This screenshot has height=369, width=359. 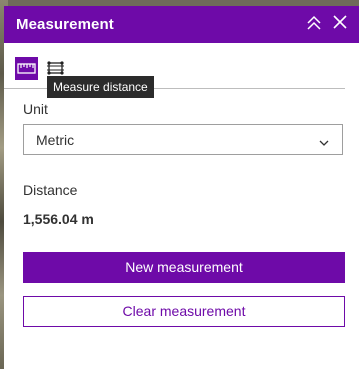 What do you see at coordinates (35, 109) in the screenshot?
I see `unit-label: Unit` at bounding box center [35, 109].